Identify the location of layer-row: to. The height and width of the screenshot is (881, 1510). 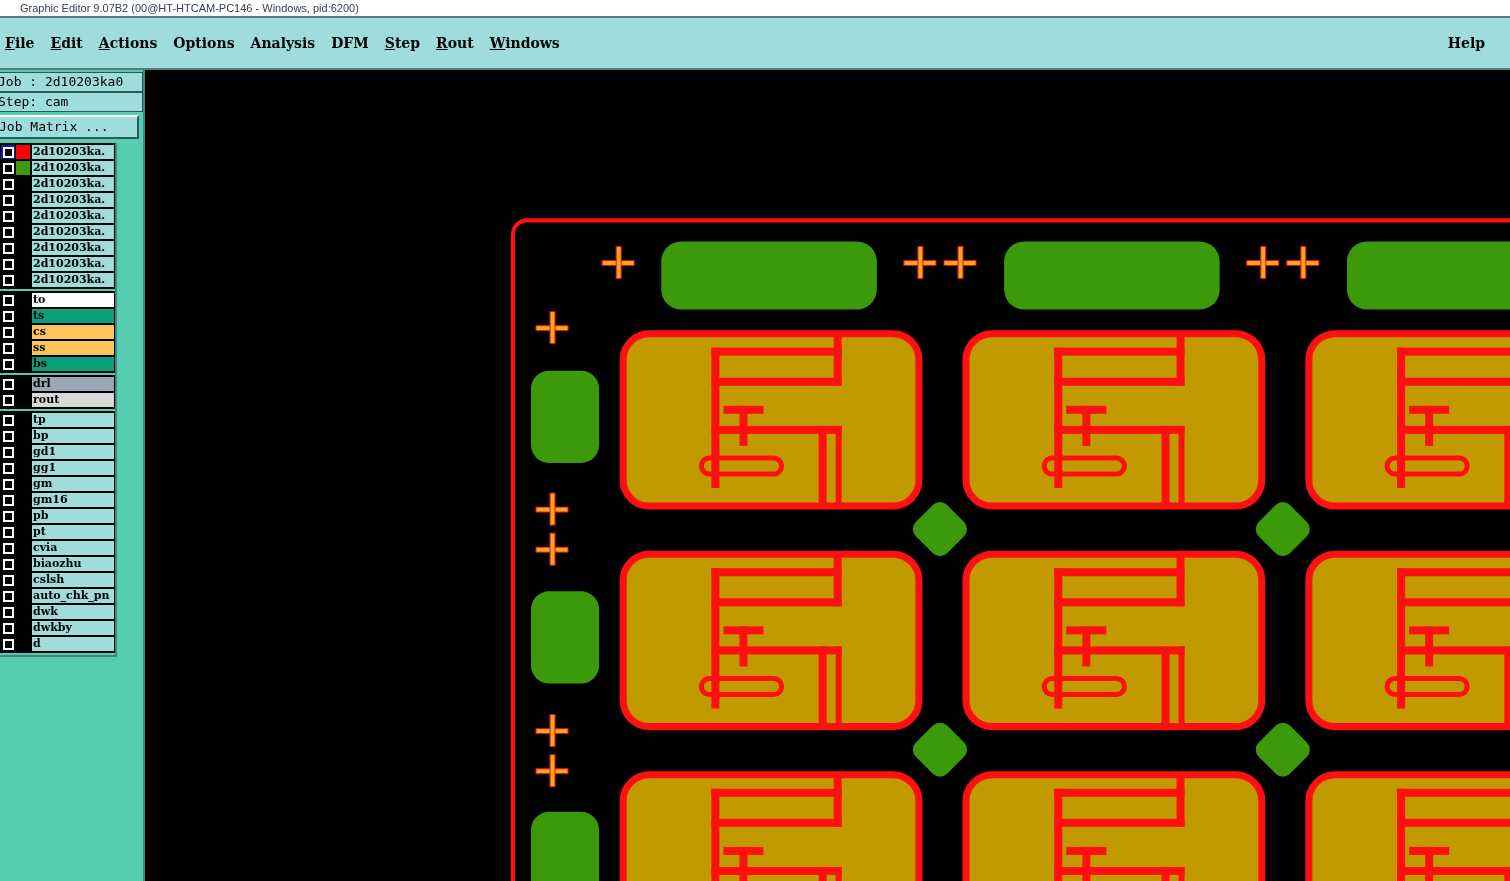
(57, 300).